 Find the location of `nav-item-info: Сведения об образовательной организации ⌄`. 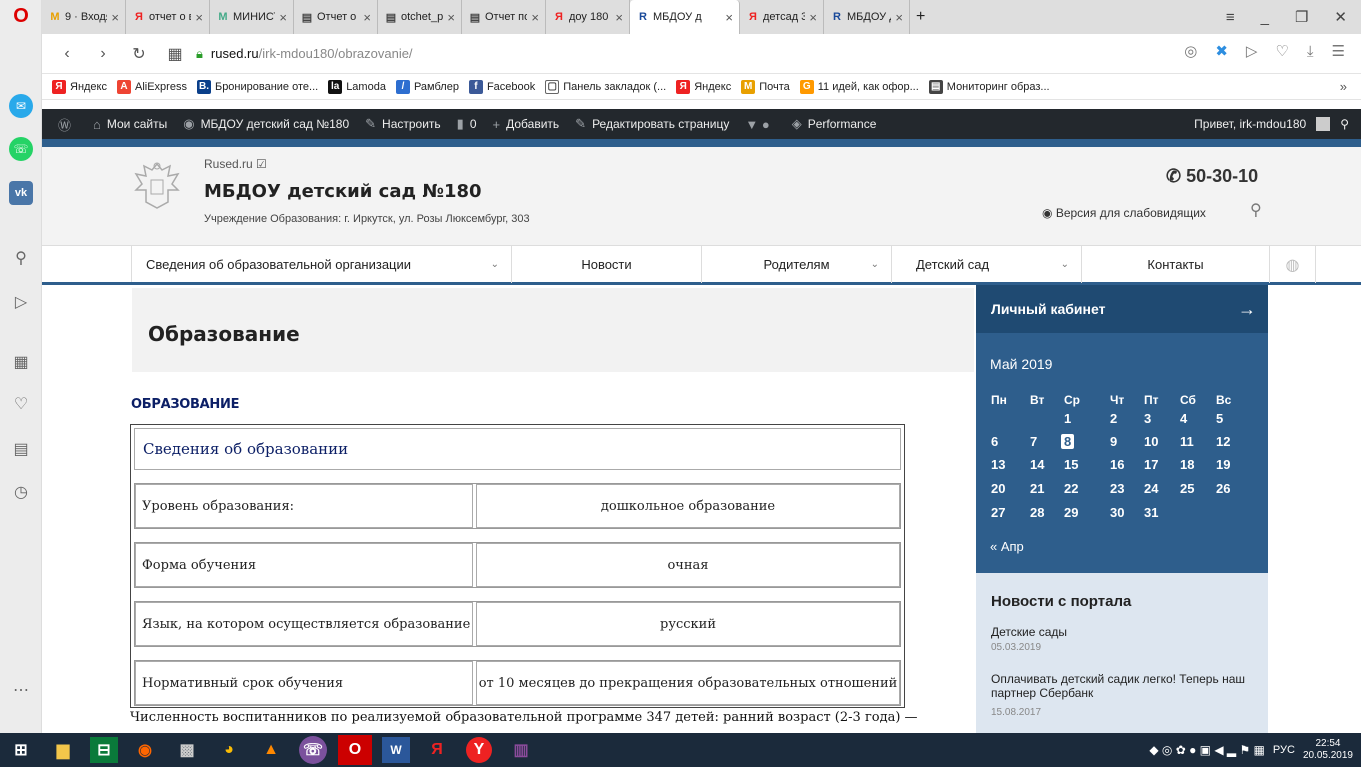

nav-item-info: Сведения об образовательной организации ⌄ is located at coordinates (322, 264).